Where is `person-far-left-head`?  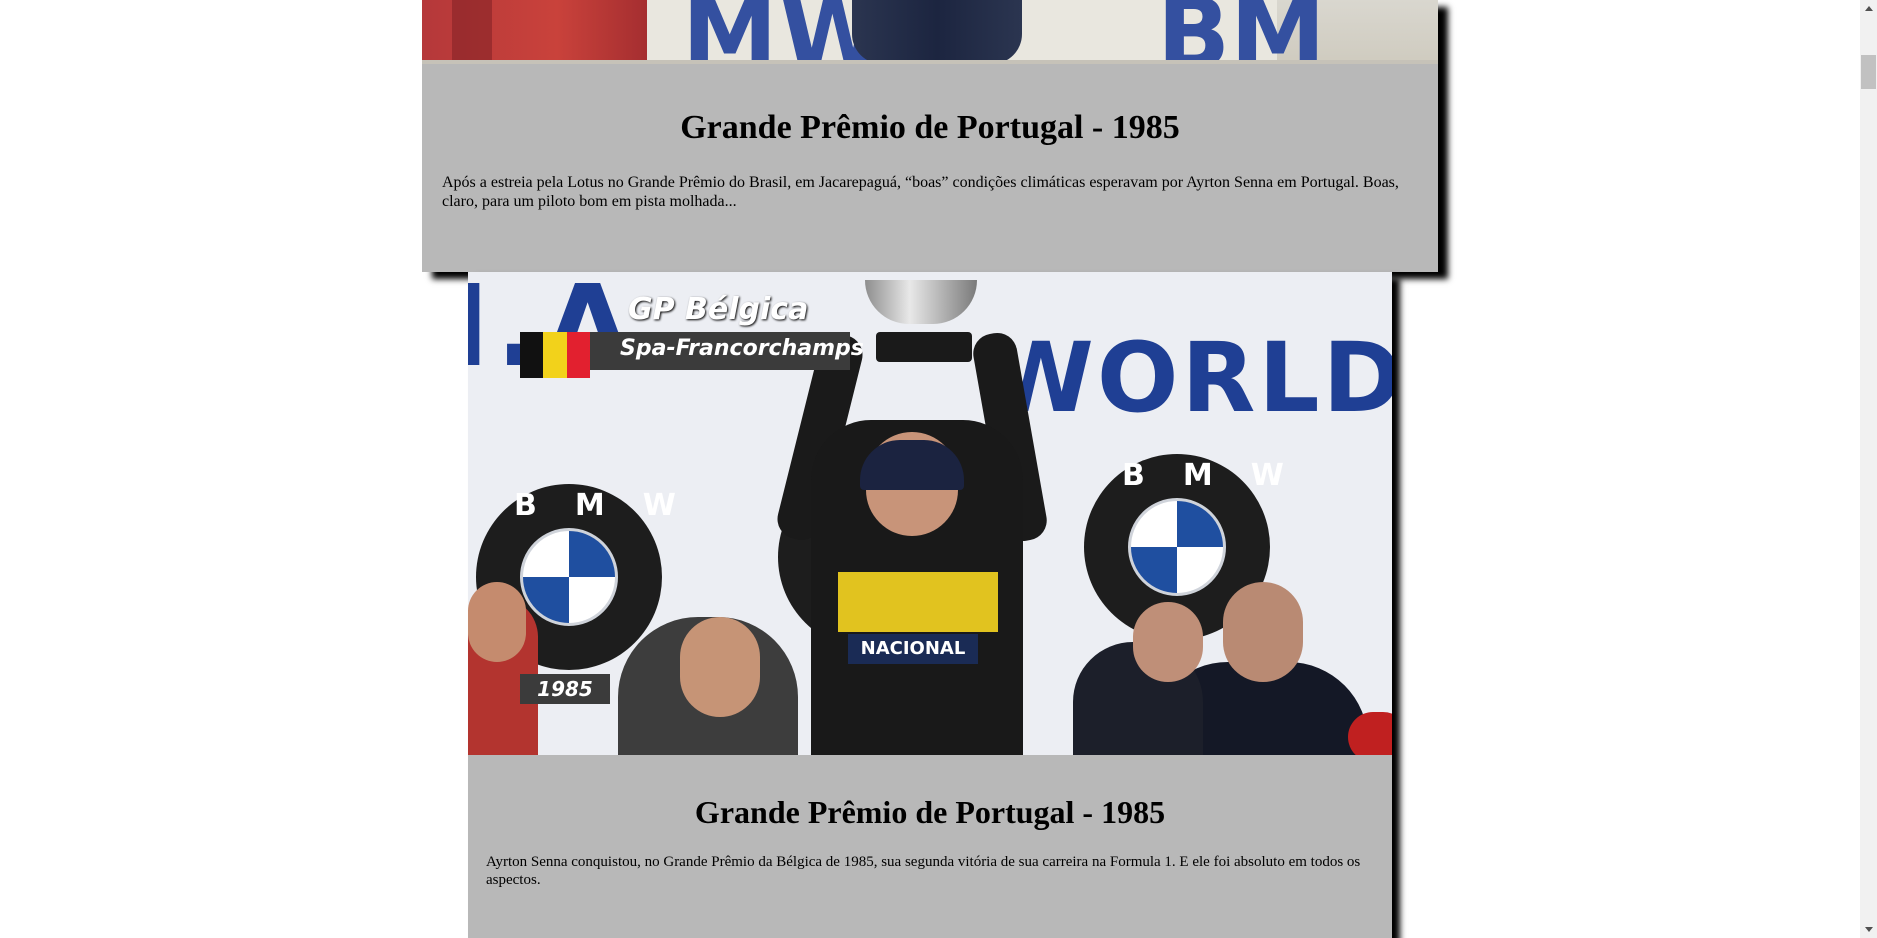
person-far-left-head is located at coordinates (497, 622).